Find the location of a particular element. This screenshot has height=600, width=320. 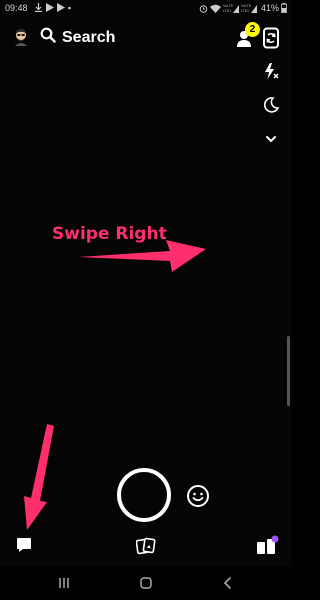

status-notification-icons is located at coordinates (52, 7).